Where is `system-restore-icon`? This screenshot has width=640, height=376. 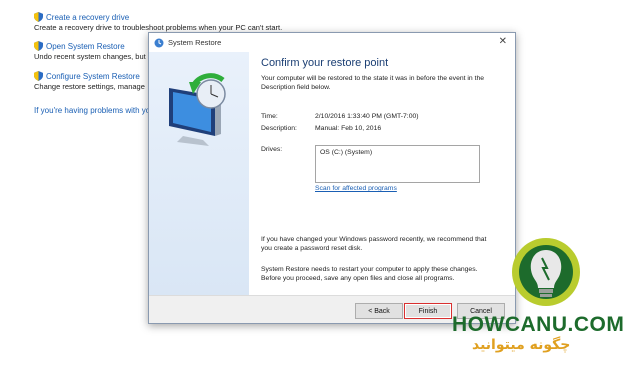
system-restore-icon is located at coordinates (159, 42).